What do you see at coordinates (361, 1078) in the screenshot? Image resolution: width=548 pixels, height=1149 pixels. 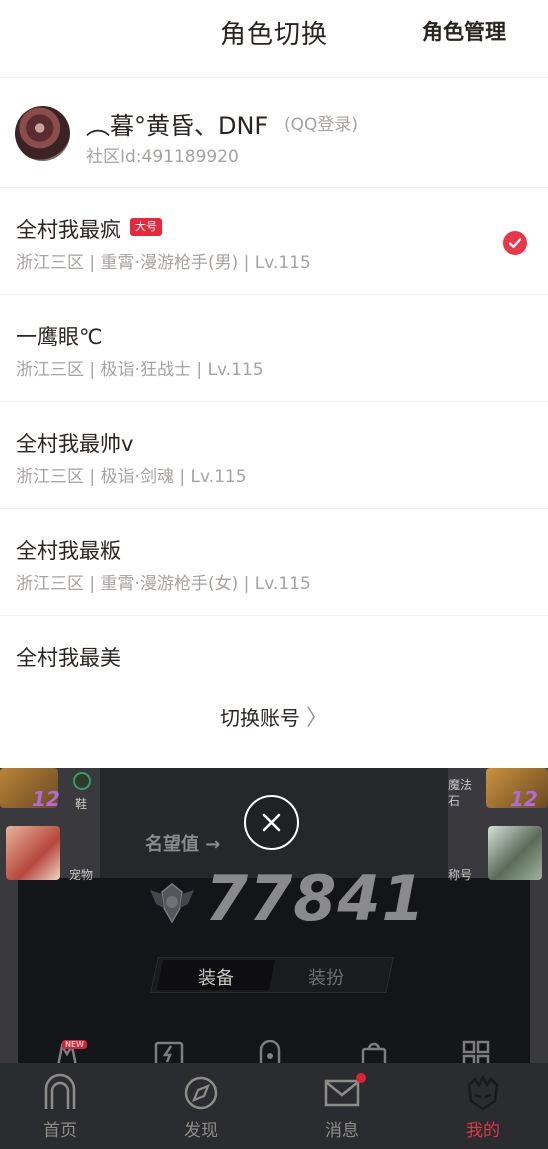 I see `unread-dot` at bounding box center [361, 1078].